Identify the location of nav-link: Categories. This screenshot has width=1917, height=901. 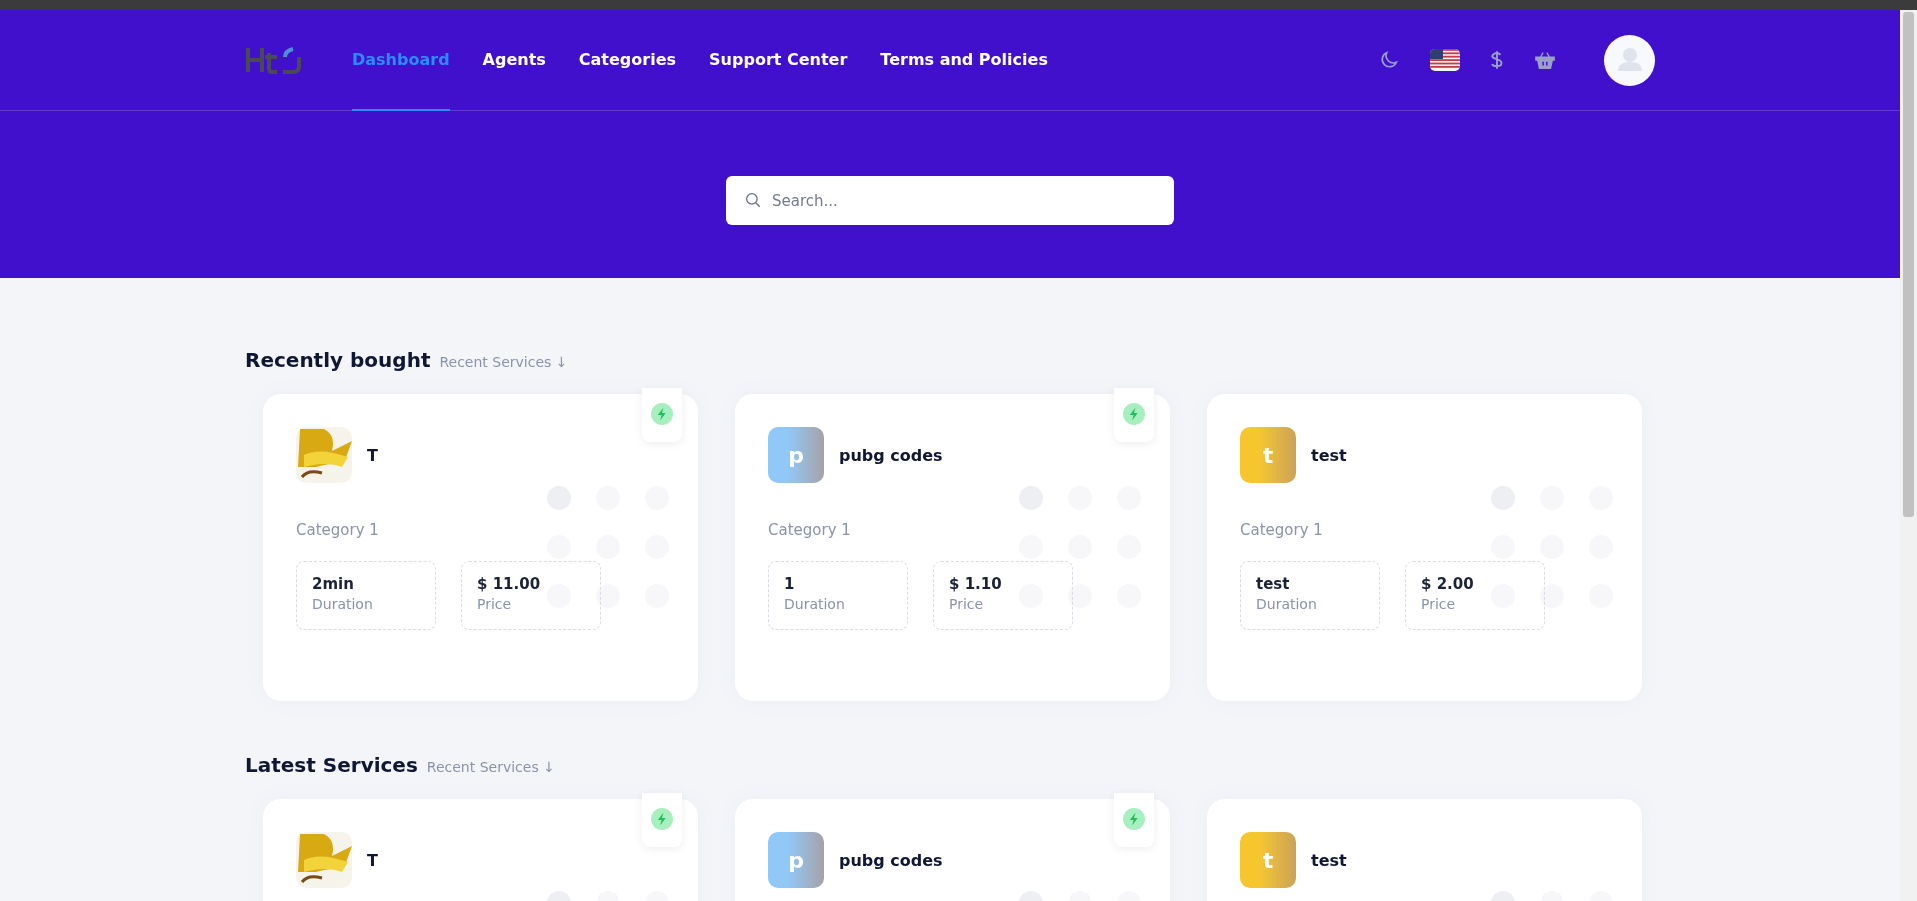
(627, 60).